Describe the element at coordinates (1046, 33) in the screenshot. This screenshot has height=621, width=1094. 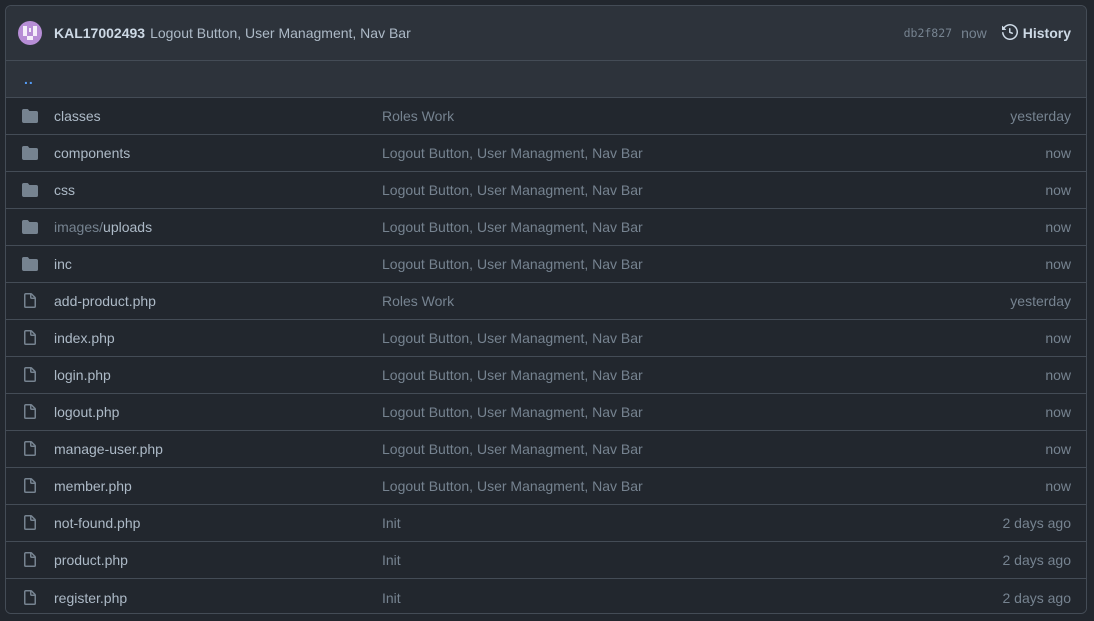
I see `history-label: History` at that location.